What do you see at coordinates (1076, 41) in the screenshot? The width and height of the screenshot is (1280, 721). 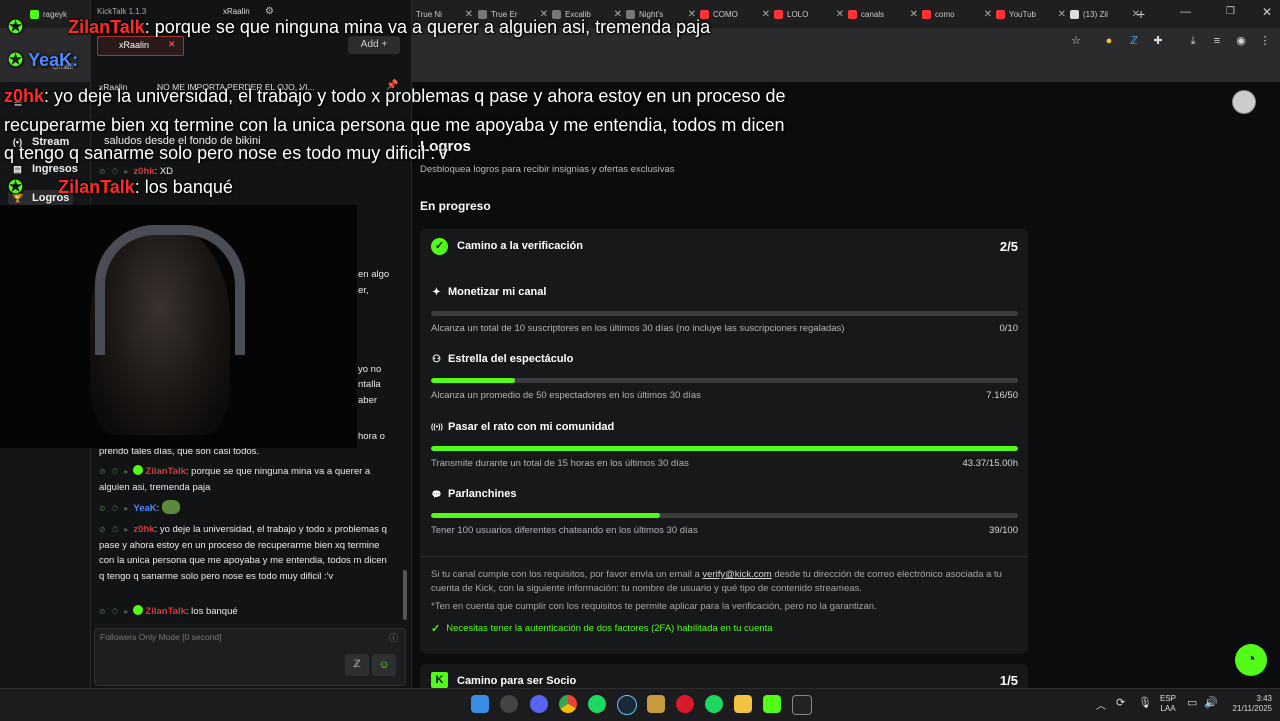 I see `star-icon: ☆` at bounding box center [1076, 41].